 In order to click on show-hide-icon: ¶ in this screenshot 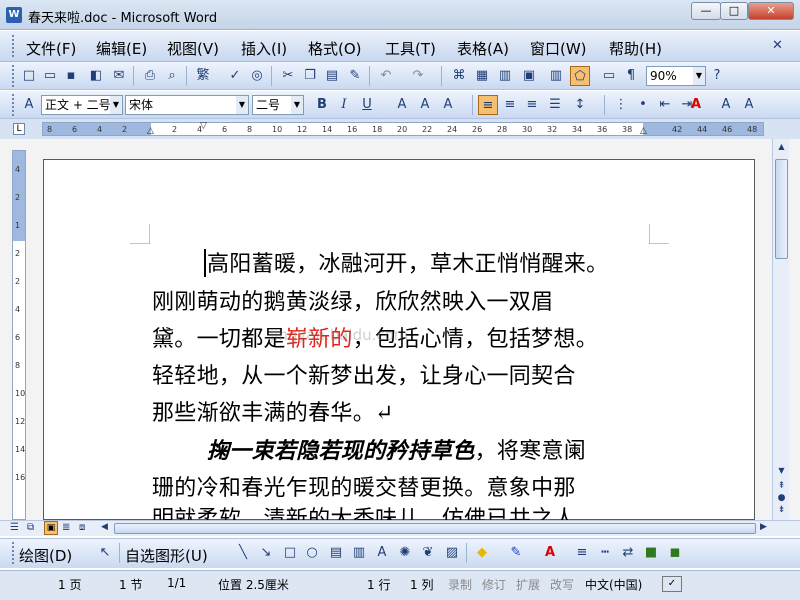, I will do `click(631, 76)`.